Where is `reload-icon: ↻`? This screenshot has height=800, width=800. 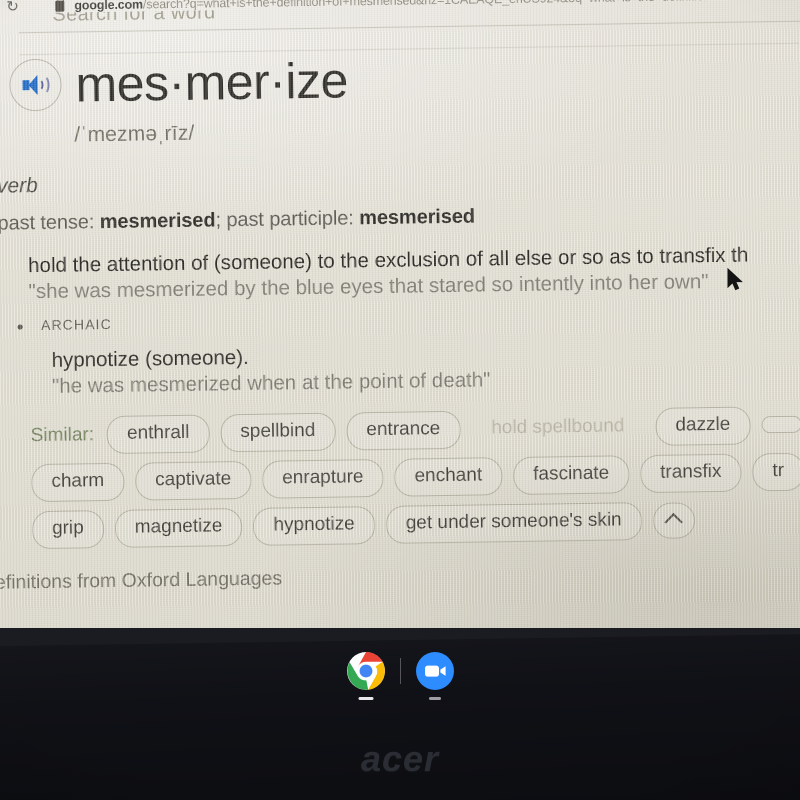
reload-icon: ↻ is located at coordinates (13, 7).